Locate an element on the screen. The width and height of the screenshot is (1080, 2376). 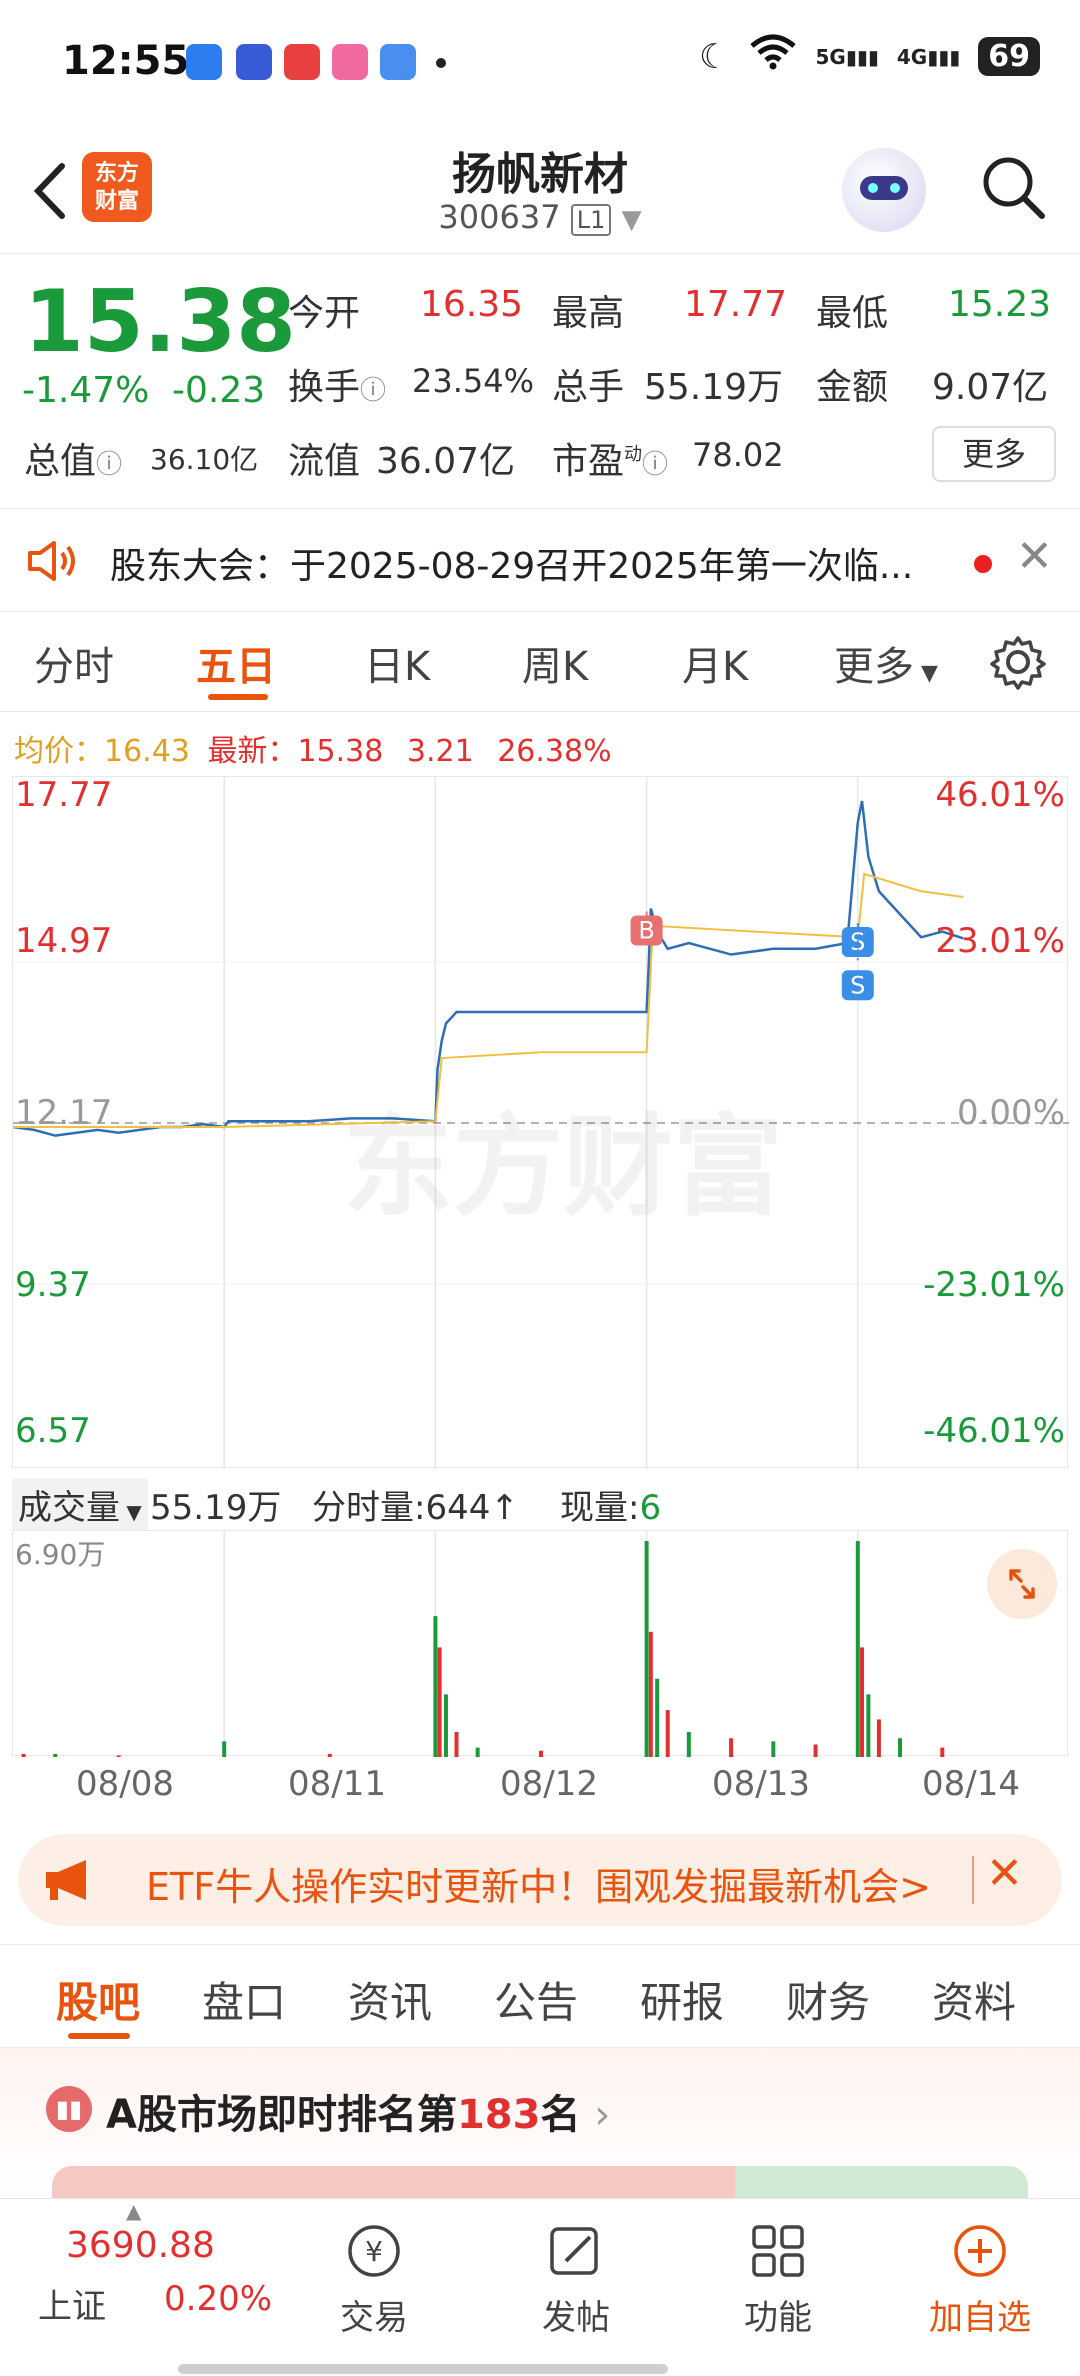
tab-intraday: 分时 is located at coordinates (74, 663).